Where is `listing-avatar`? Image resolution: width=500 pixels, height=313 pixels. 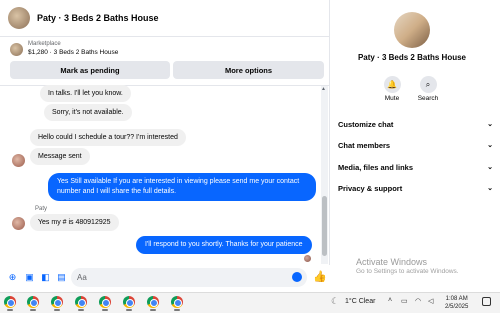
listing-avatar is located at coordinates (412, 30).